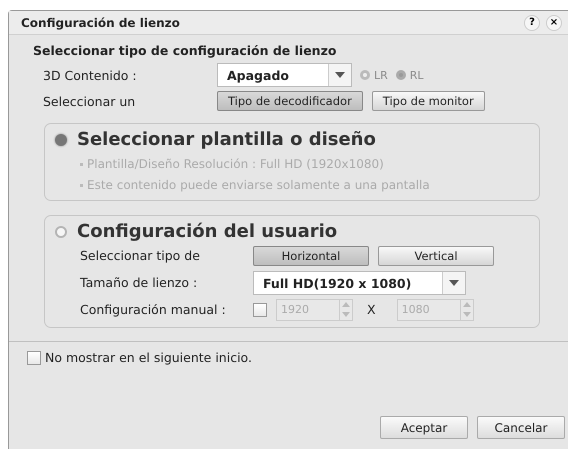 Image resolution: width=568 pixels, height=449 pixels. I want to click on toggle-button: Tipo de monitor, so click(428, 101).